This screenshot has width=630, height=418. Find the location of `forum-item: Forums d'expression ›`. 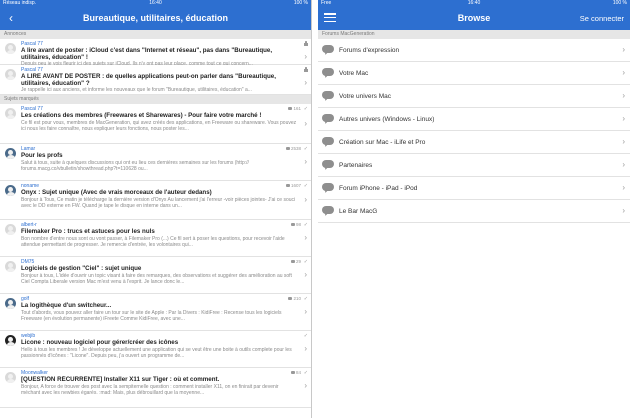

forum-item: Forums d'expression › is located at coordinates (474, 50).